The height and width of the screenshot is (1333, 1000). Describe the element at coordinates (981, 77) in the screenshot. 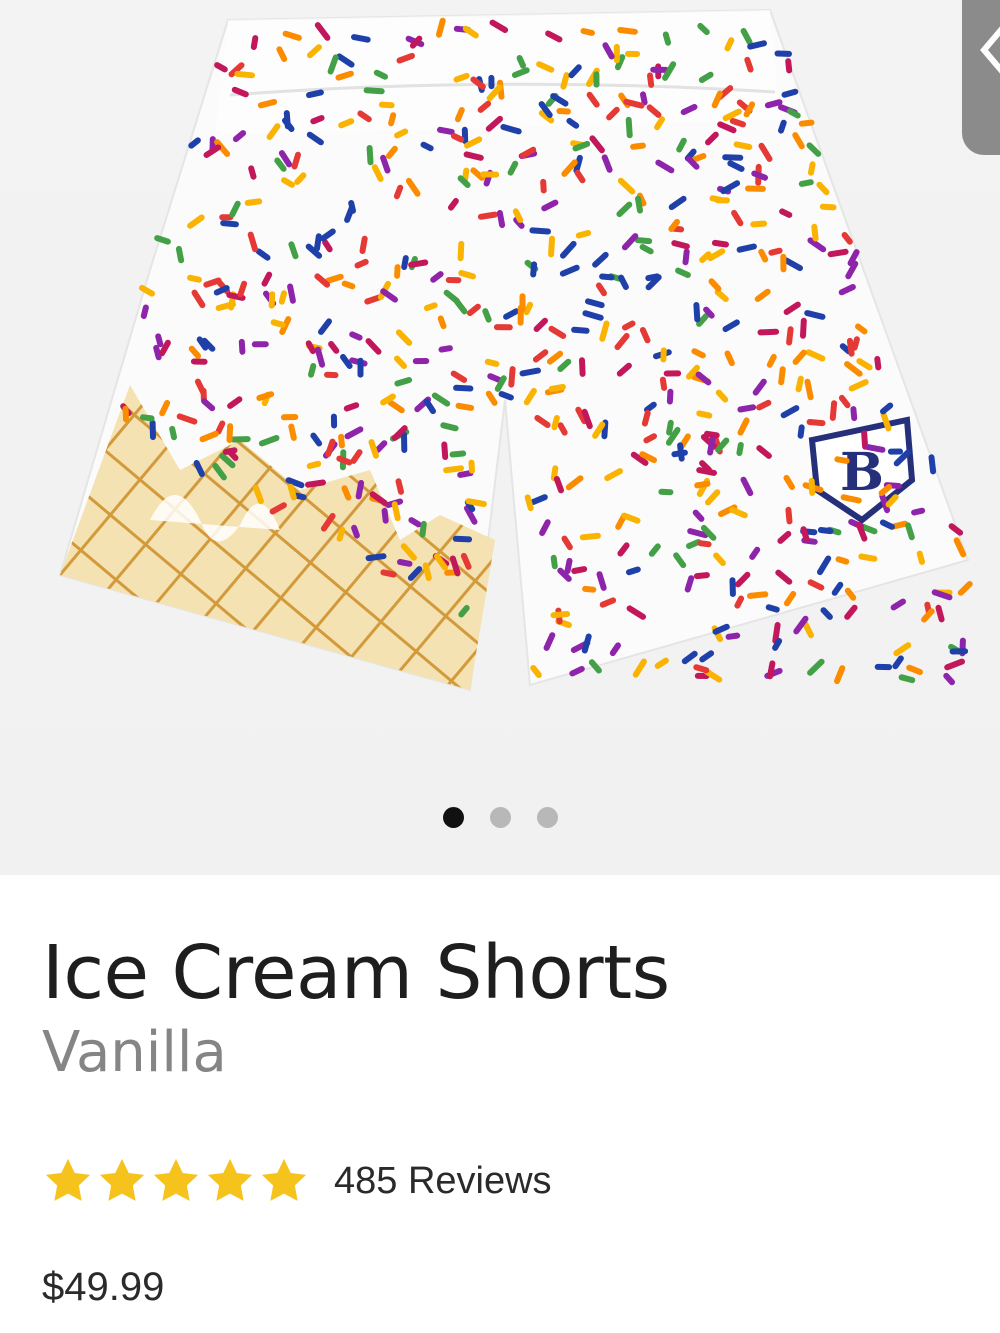

I see `side-panel-tab` at that location.